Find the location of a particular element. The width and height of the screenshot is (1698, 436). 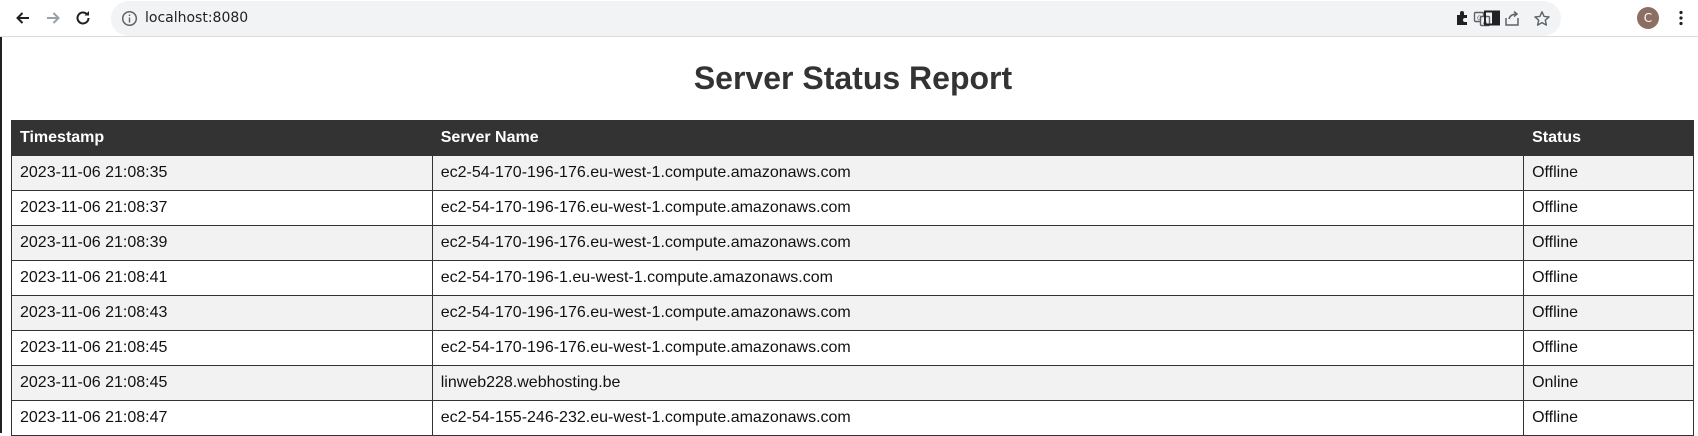

back-icon is located at coordinates (22, 18).